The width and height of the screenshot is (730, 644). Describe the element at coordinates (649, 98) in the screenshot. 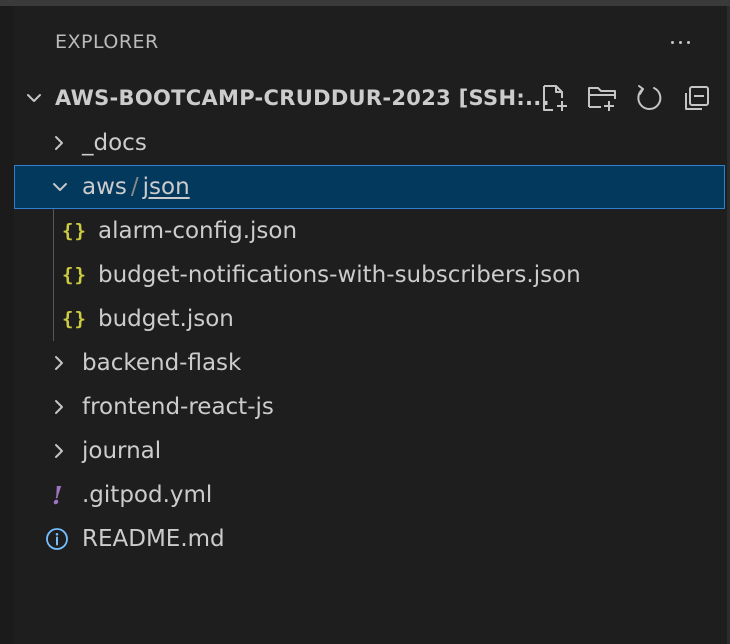

I see `refresh-icon` at that location.